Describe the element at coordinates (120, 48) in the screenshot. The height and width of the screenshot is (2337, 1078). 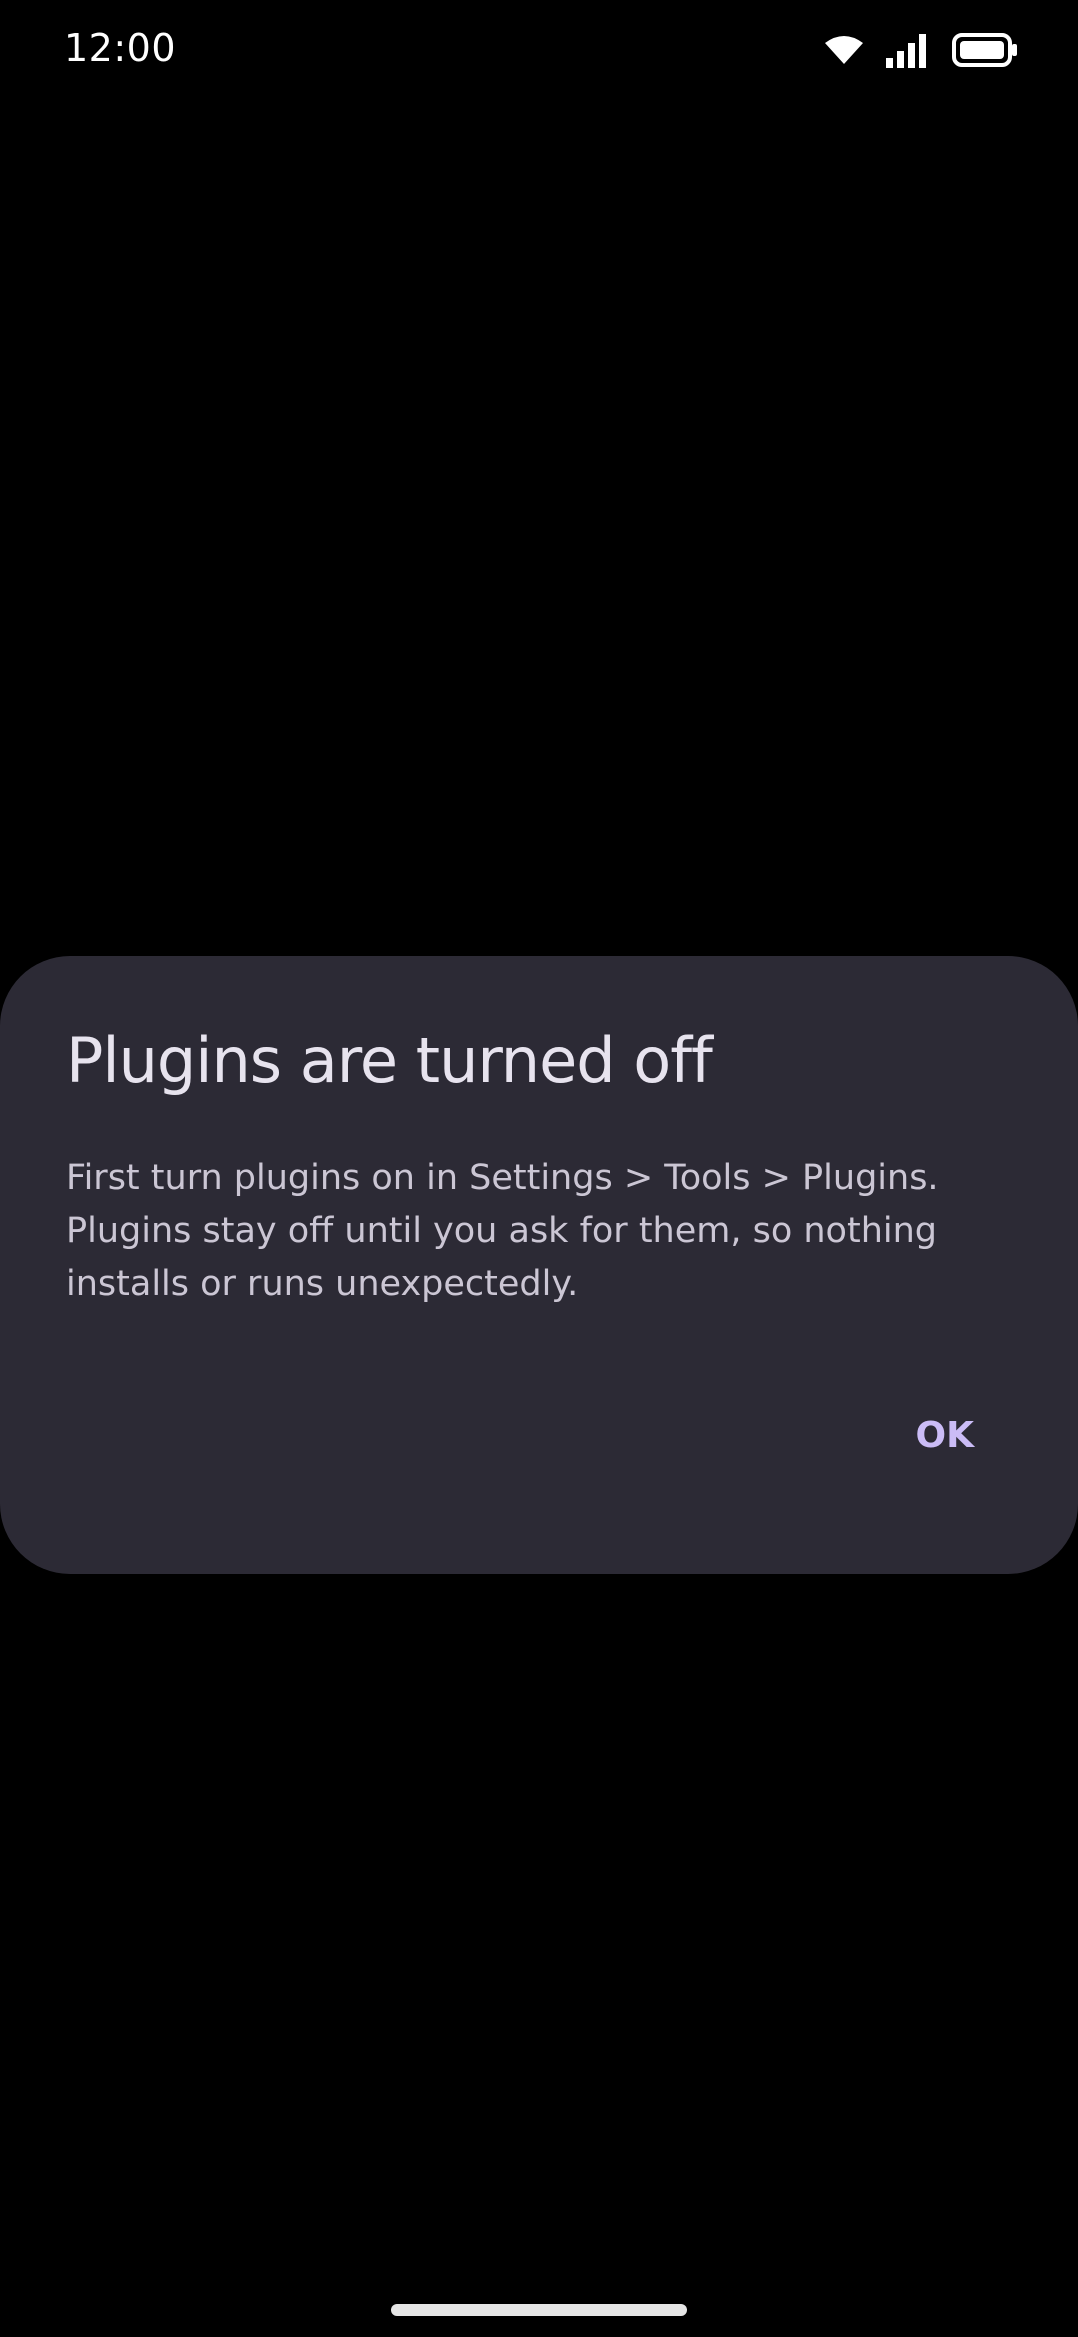
I see `status-time: 12:00` at that location.